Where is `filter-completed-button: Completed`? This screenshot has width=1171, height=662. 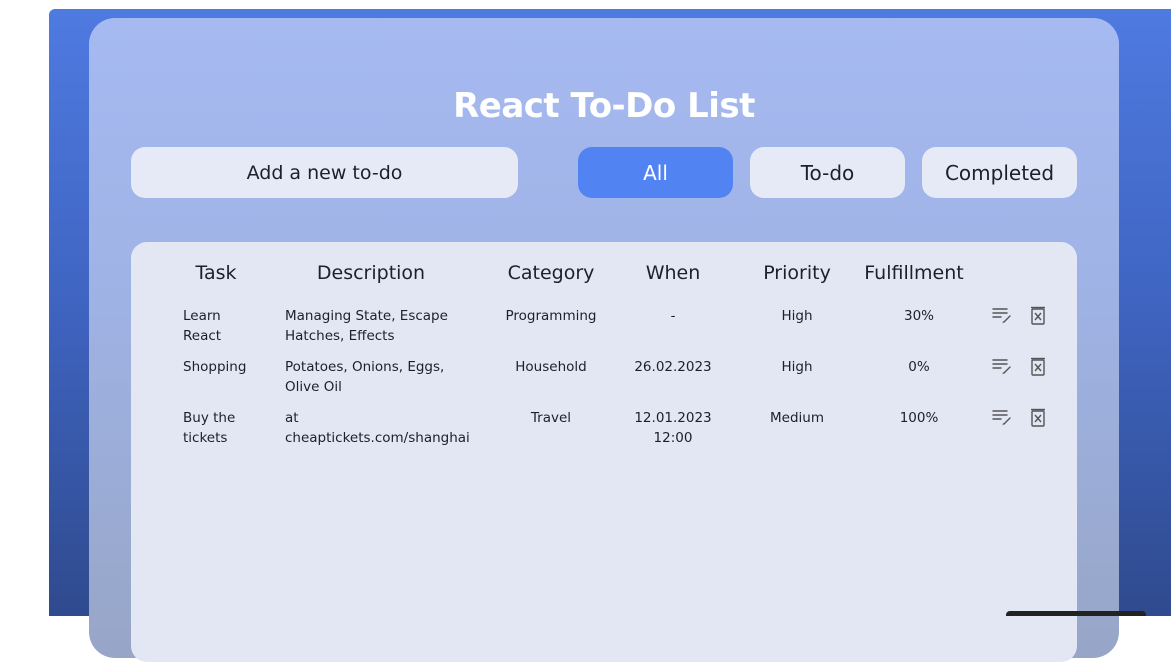
filter-completed-button: Completed is located at coordinates (999, 172).